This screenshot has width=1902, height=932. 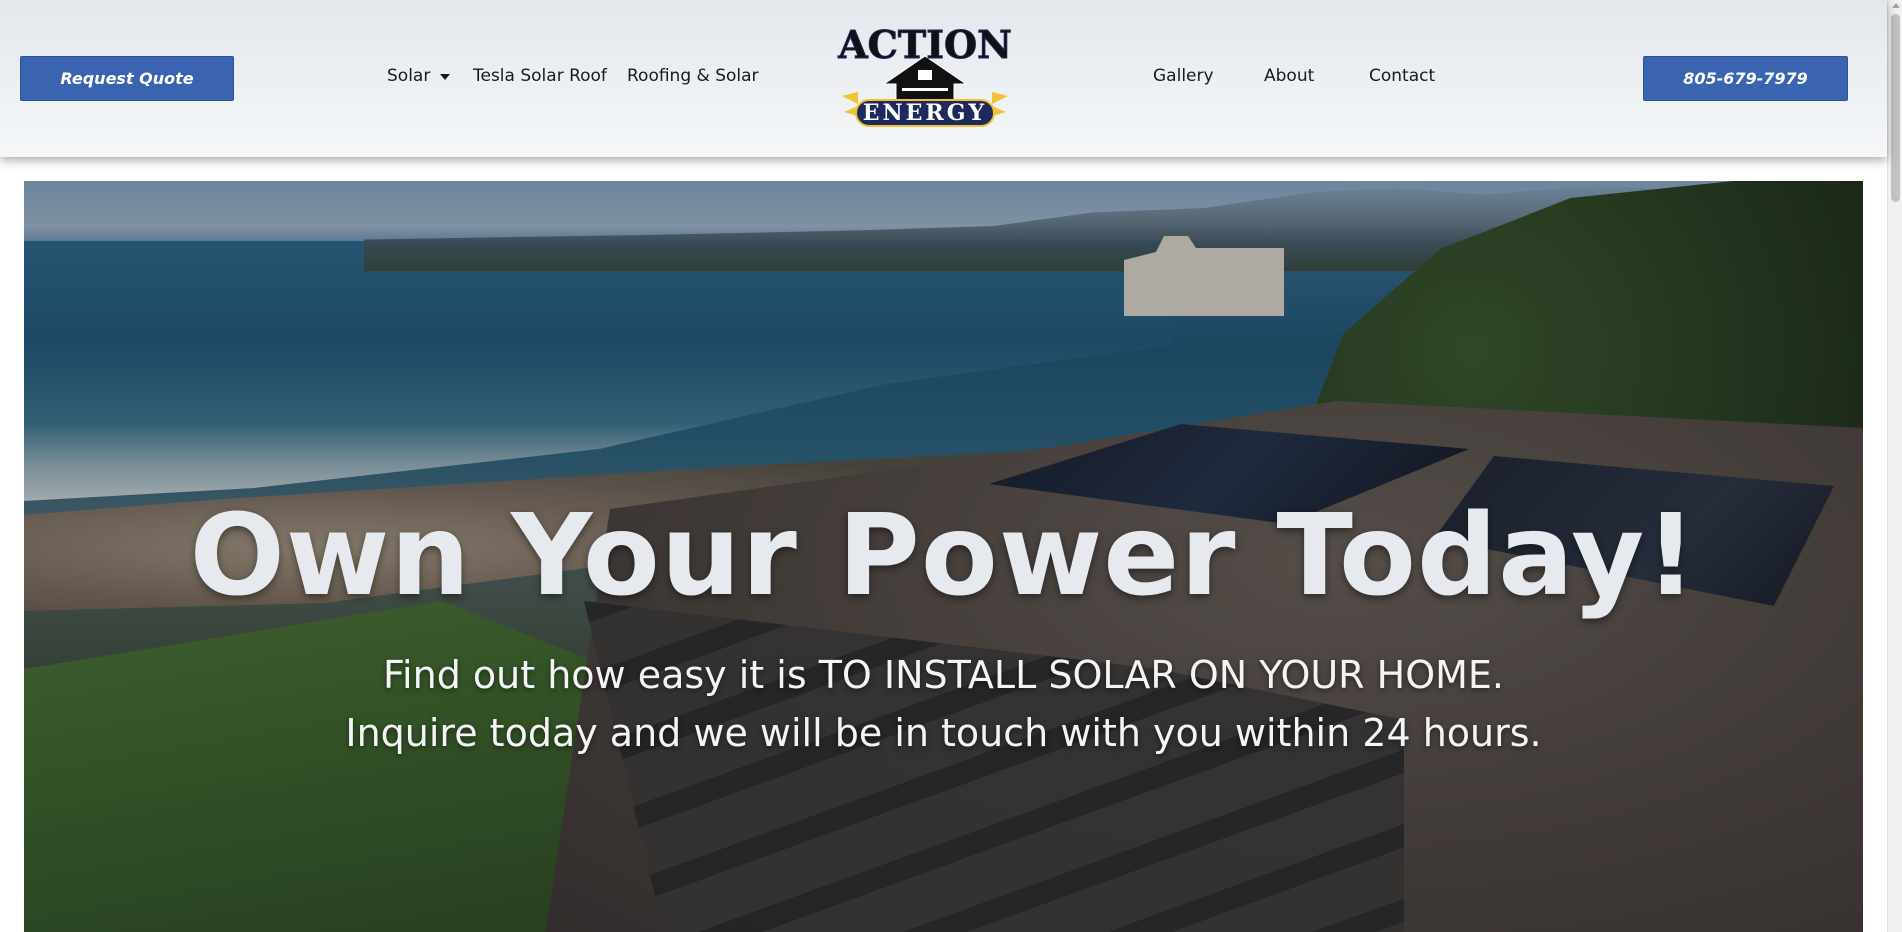 What do you see at coordinates (409, 76) in the screenshot?
I see `nav-item-label: Solar` at bounding box center [409, 76].